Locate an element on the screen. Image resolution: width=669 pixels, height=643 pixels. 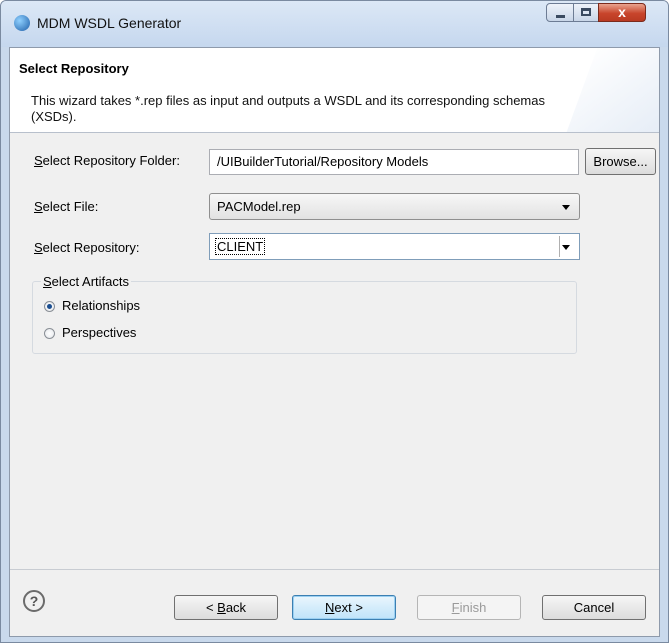
radio-relationships is located at coordinates (49, 306).